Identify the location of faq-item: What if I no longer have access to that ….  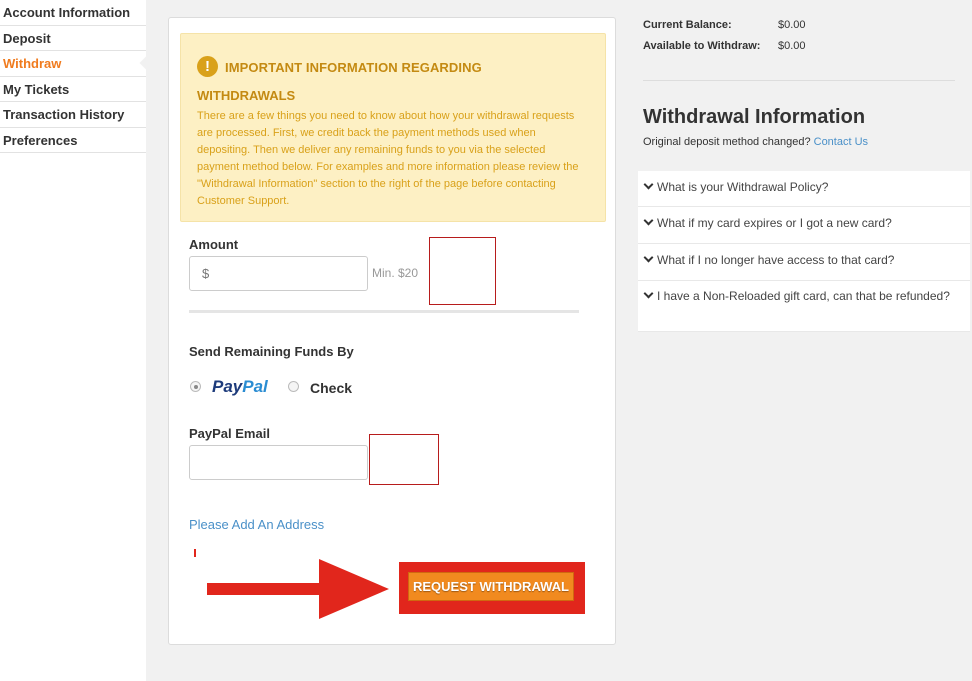
(804, 262).